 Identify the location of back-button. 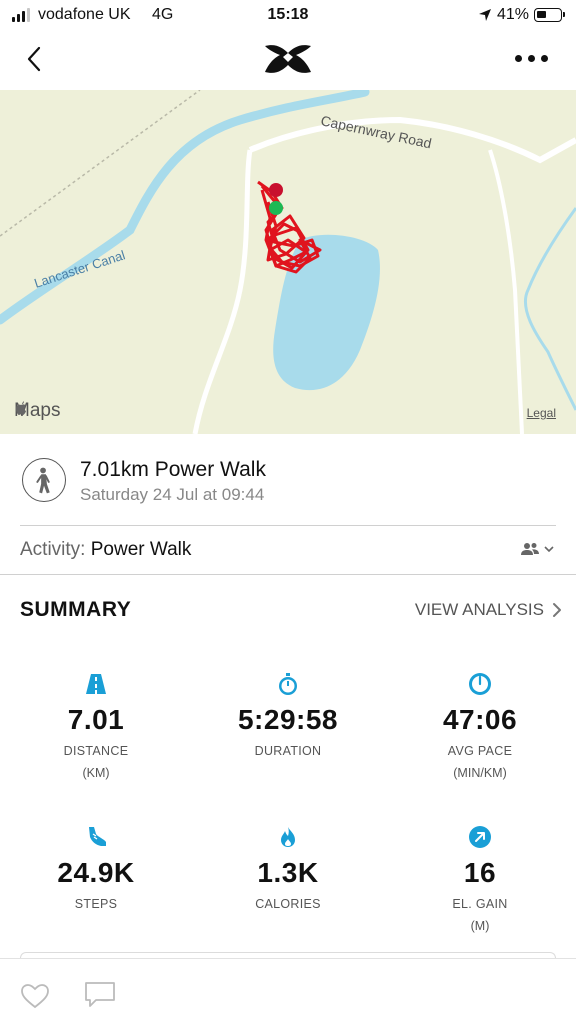
(35, 59).